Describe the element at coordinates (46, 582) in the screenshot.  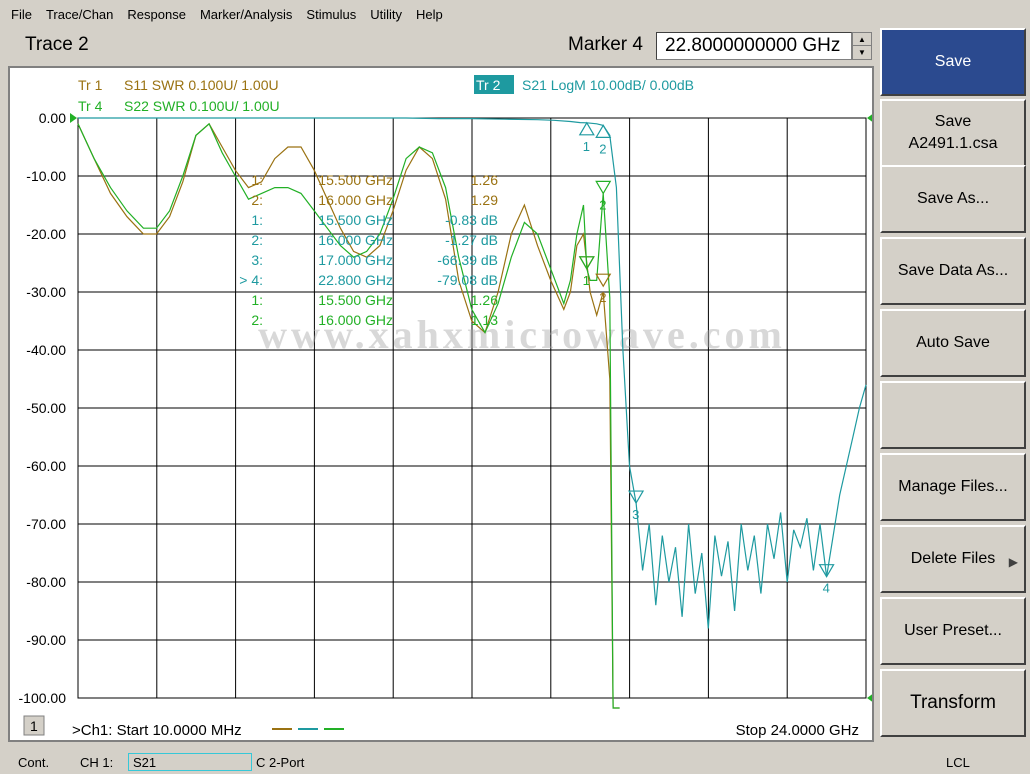
I see `y-tick-label: -80.00` at that location.